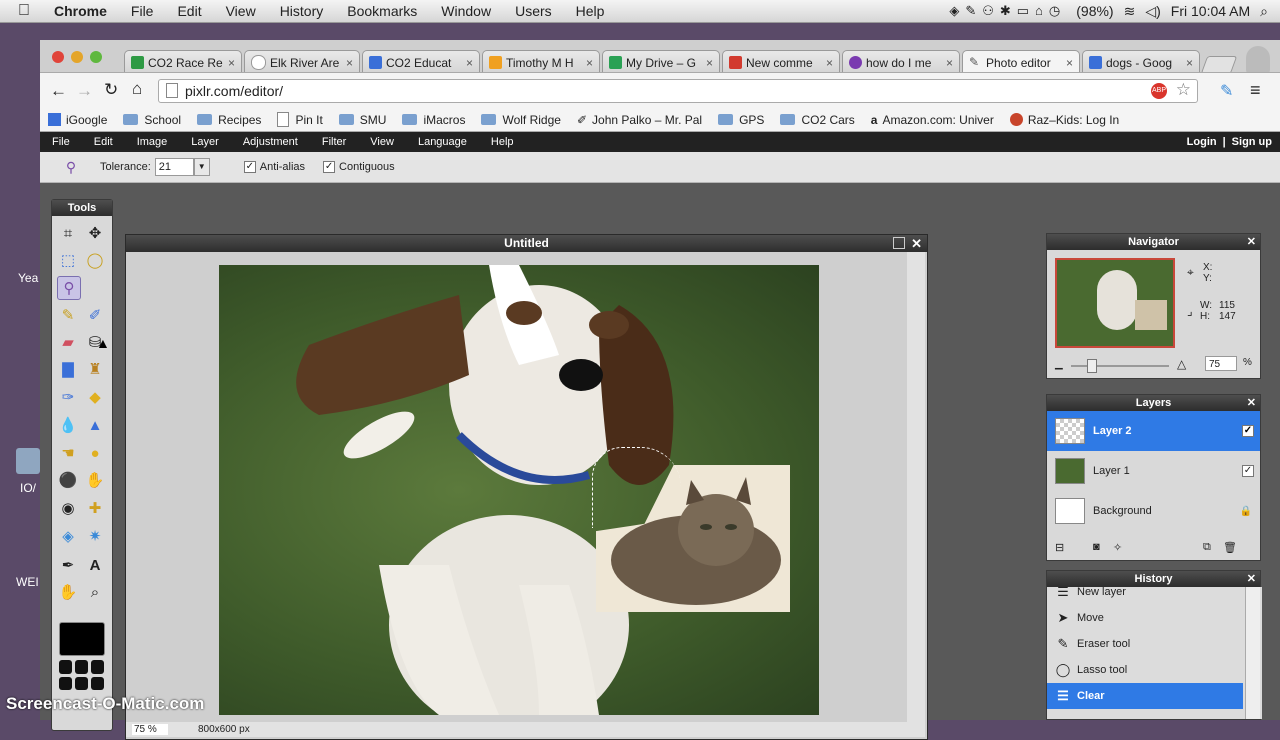 Image resolution: width=1280 pixels, height=740 pixels. What do you see at coordinates (249, 167) in the screenshot?
I see `antialias-checkbox: ✓` at bounding box center [249, 167].